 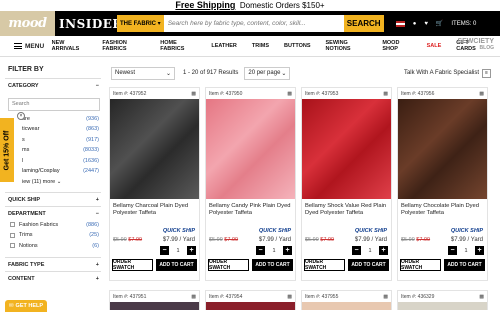 I want to click on department-item: Notions (6), so click(x=53, y=246).